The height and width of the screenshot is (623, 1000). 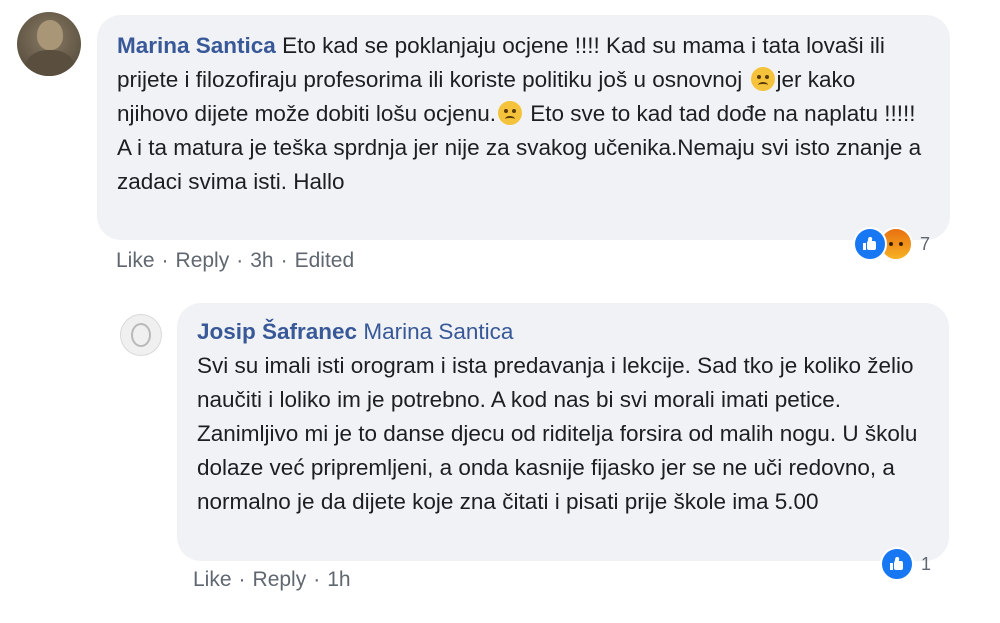 What do you see at coordinates (261, 261) in the screenshot?
I see `comment-timestamp: 3h` at bounding box center [261, 261].